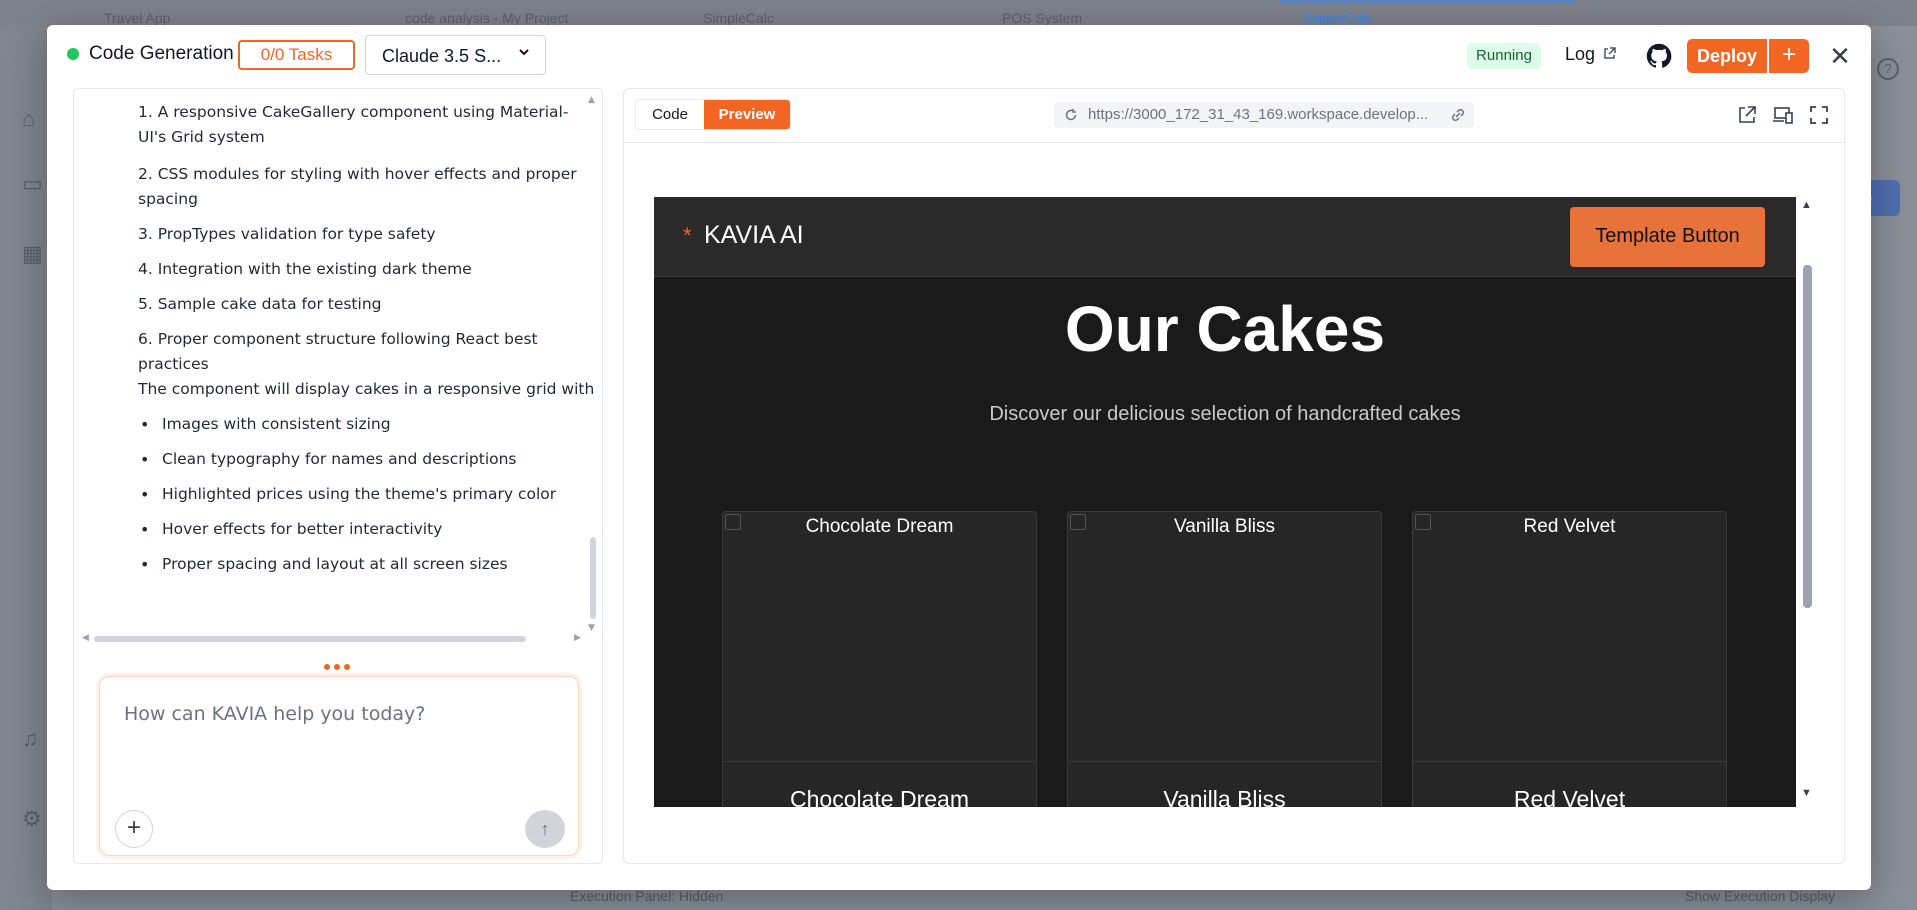 The width and height of the screenshot is (1917, 910). I want to click on briefcase-icon: ▭, so click(32, 183).